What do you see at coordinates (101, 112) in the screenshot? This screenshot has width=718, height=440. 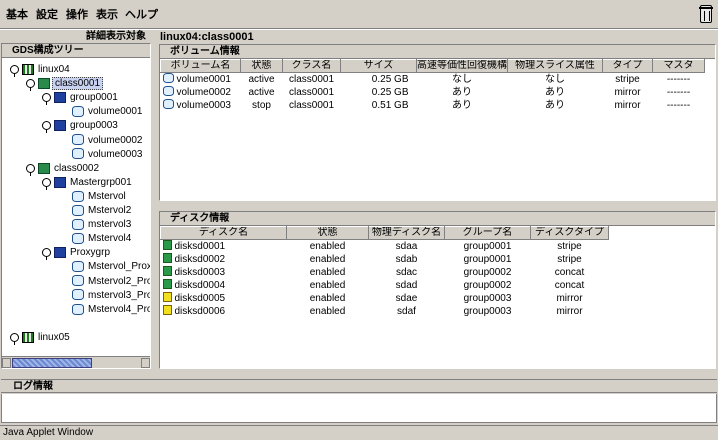 I see `tree-node: volume0001` at bounding box center [101, 112].